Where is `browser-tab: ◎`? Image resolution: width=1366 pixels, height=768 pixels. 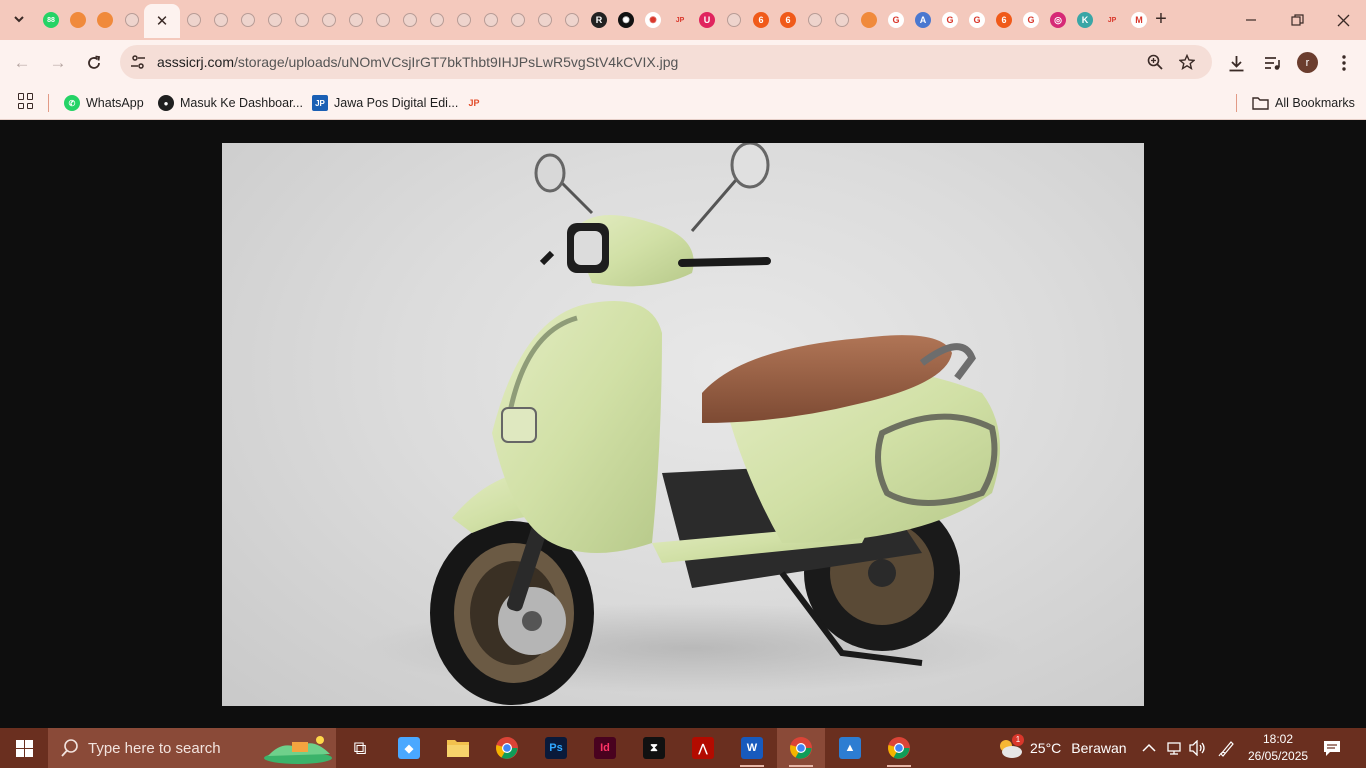
browser-tab: ◎ is located at coordinates (1058, 20).